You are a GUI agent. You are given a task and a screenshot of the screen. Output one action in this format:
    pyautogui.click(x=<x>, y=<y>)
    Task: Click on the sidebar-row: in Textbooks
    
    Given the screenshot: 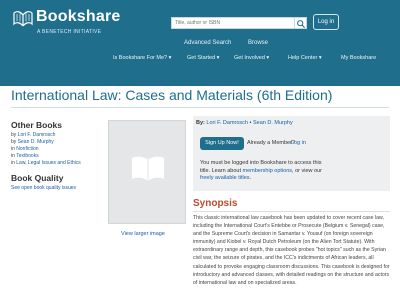 What is the action you would take?
    pyautogui.click(x=25, y=156)
    